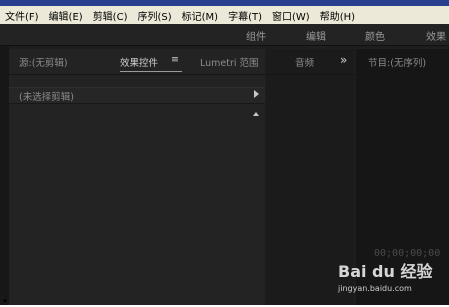 The height and width of the screenshot is (307, 449). What do you see at coordinates (291, 15) in the screenshot?
I see `menu-window: 窗口(W)` at bounding box center [291, 15].